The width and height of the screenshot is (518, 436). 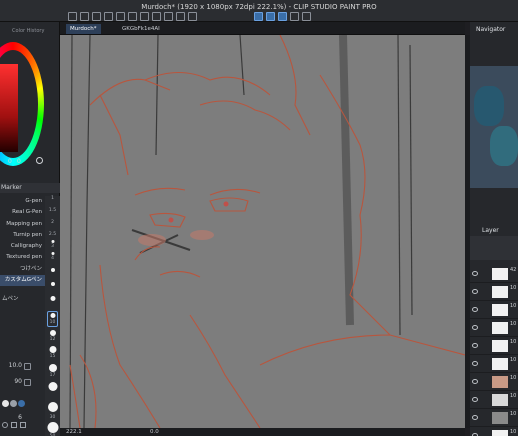 What do you see at coordinates (27, 366) in the screenshot?
I see `brush-size-icon` at bounding box center [27, 366].